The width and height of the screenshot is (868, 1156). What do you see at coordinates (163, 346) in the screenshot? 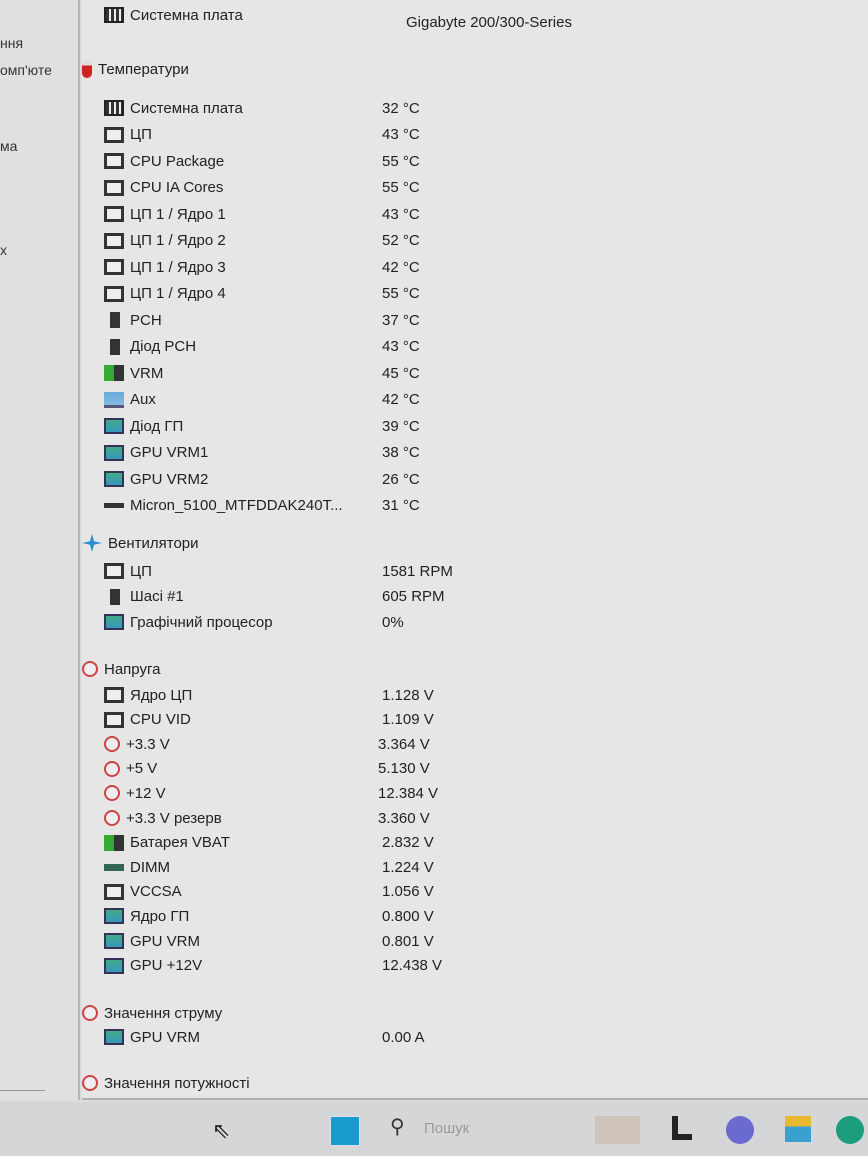
I see `sensor-label: Діод PCH` at bounding box center [163, 346].